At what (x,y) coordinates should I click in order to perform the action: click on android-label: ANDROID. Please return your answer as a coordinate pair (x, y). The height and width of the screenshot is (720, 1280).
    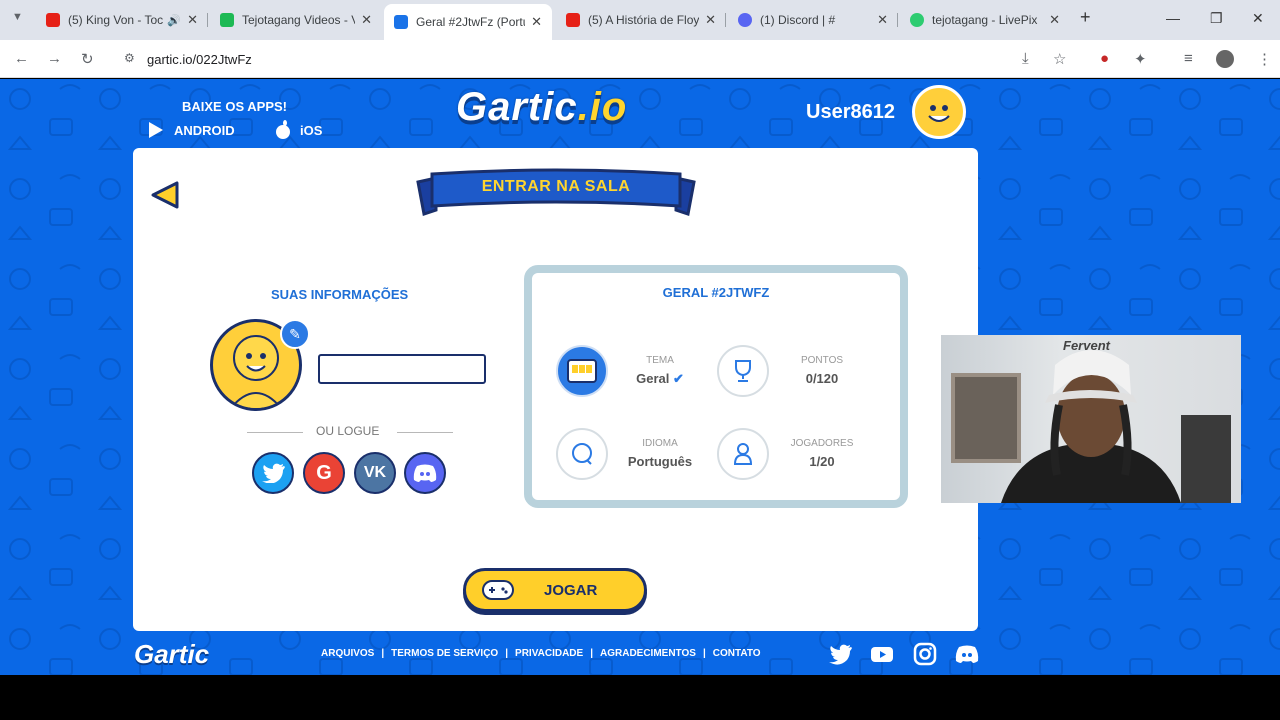
    Looking at the image, I should click on (204, 130).